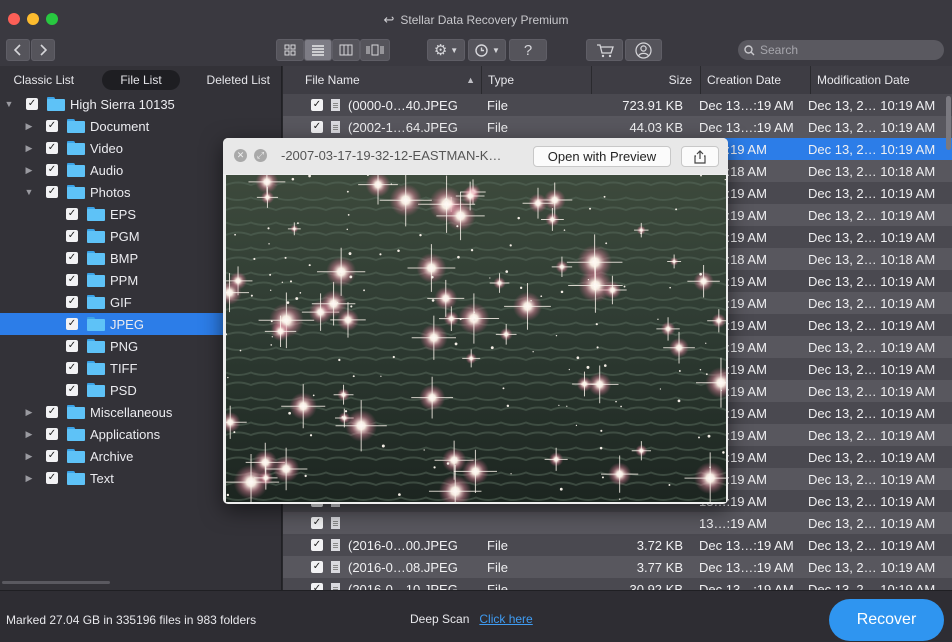 This screenshot has width=952, height=642. I want to click on nav-forward-button, so click(43, 50).